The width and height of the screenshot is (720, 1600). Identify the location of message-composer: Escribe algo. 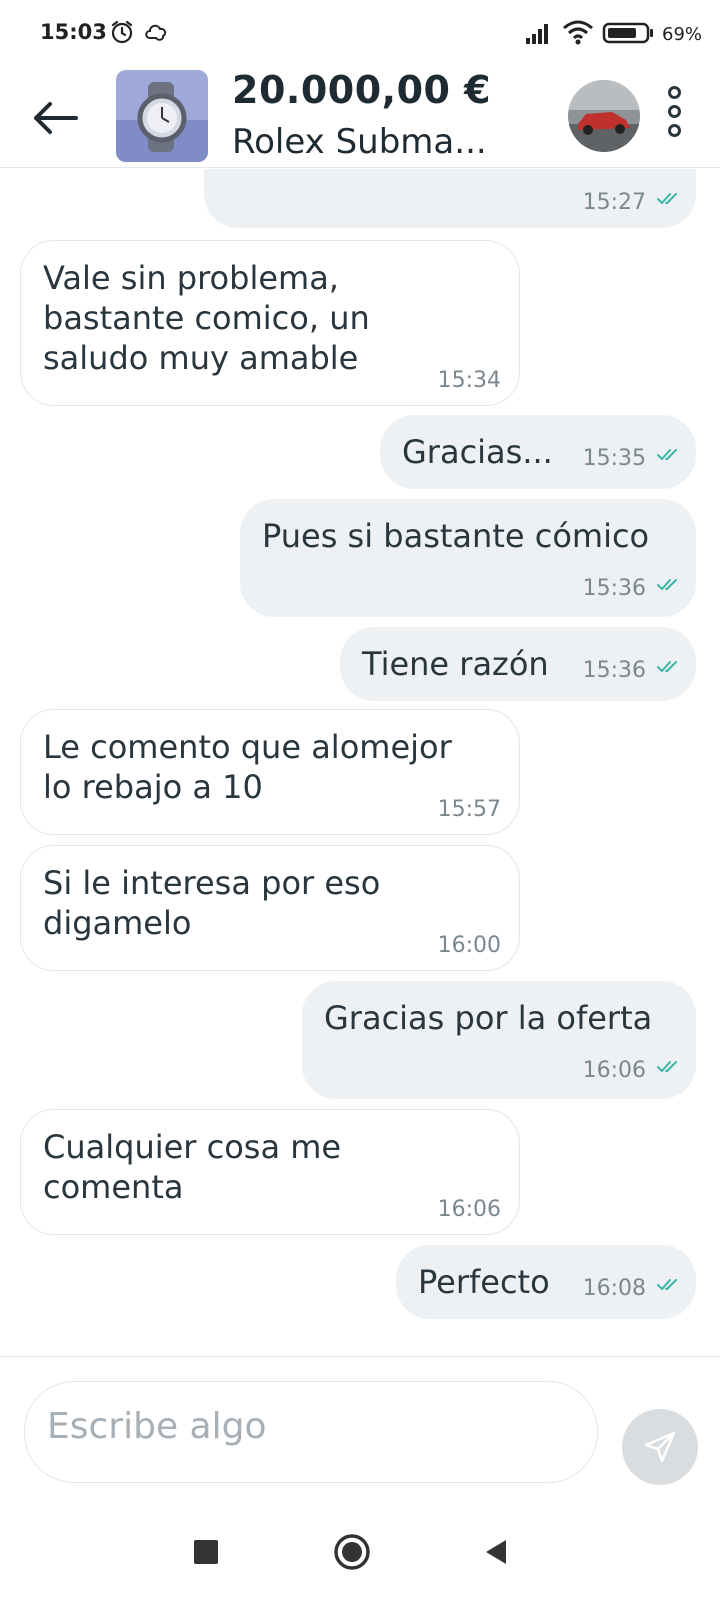
(360, 1420).